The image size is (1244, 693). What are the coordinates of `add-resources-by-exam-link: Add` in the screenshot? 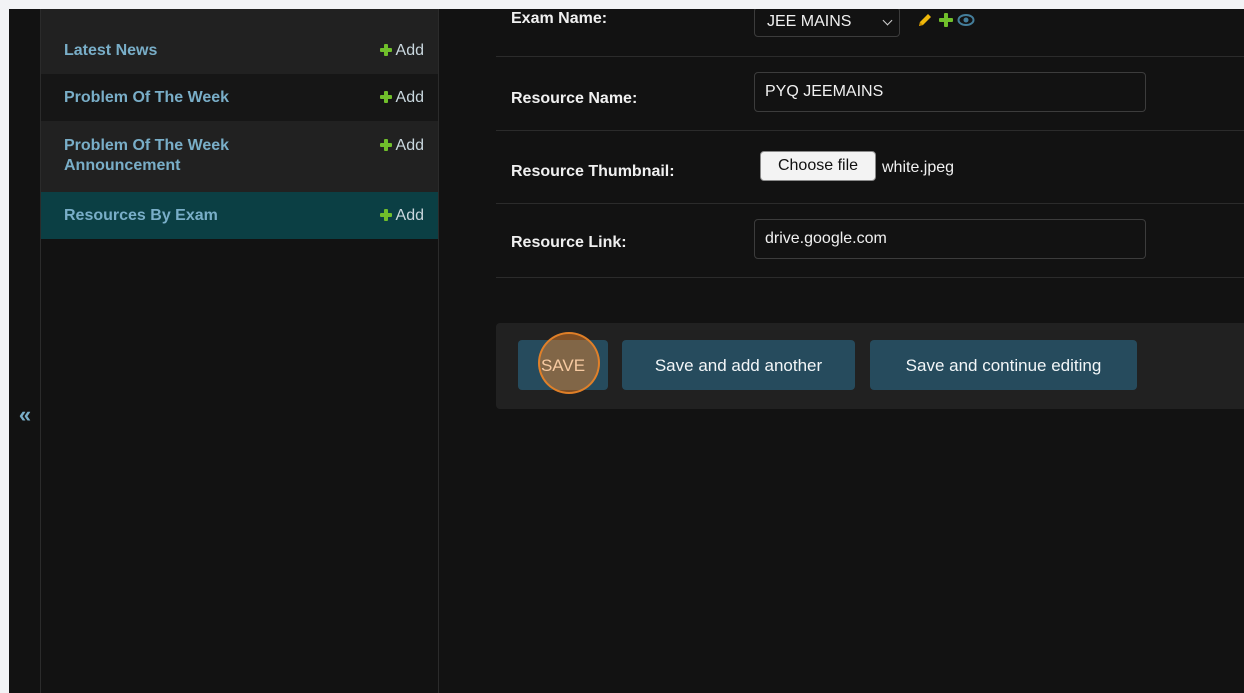 It's located at (401, 216).